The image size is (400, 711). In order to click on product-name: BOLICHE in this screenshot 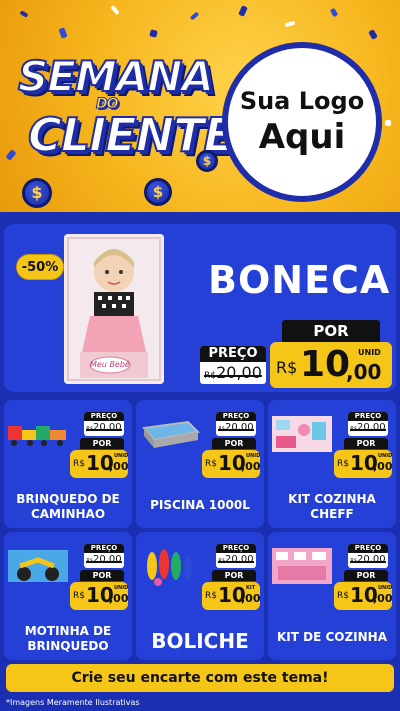, I will do `click(200, 641)`.